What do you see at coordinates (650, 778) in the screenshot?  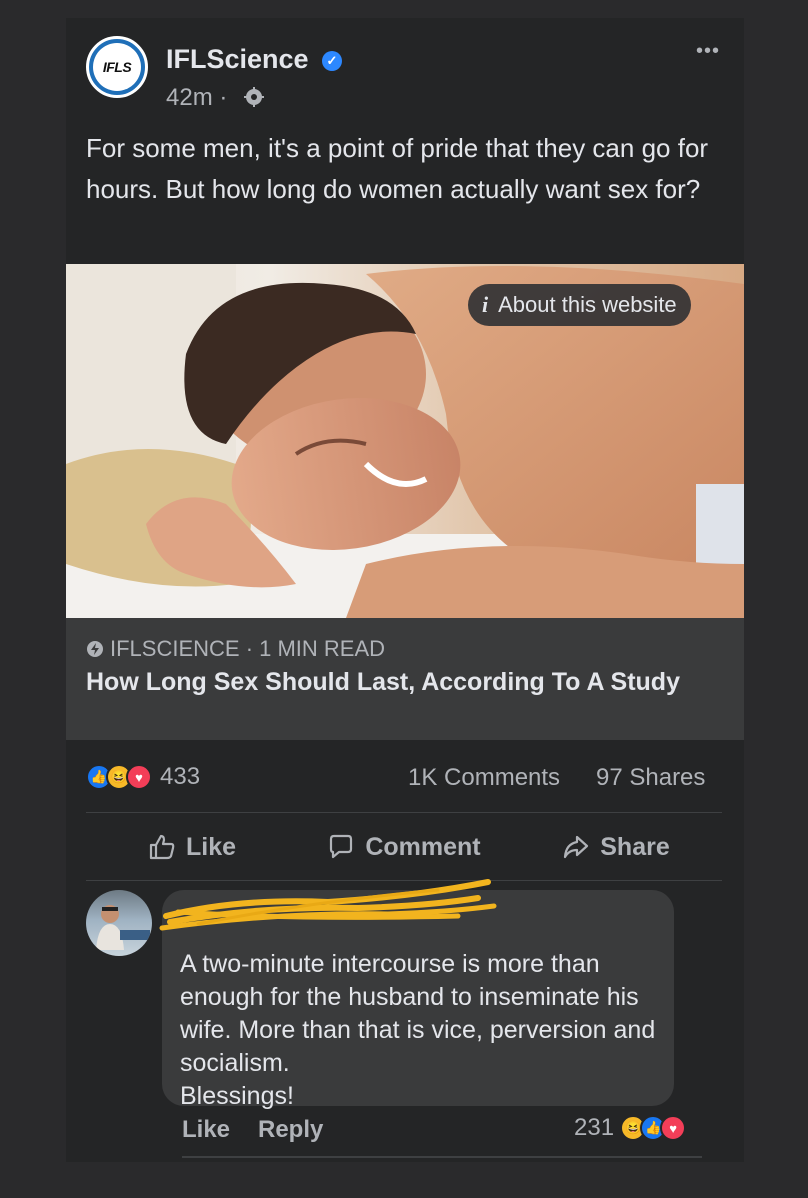 I see `shares-count: 97 Shares` at bounding box center [650, 778].